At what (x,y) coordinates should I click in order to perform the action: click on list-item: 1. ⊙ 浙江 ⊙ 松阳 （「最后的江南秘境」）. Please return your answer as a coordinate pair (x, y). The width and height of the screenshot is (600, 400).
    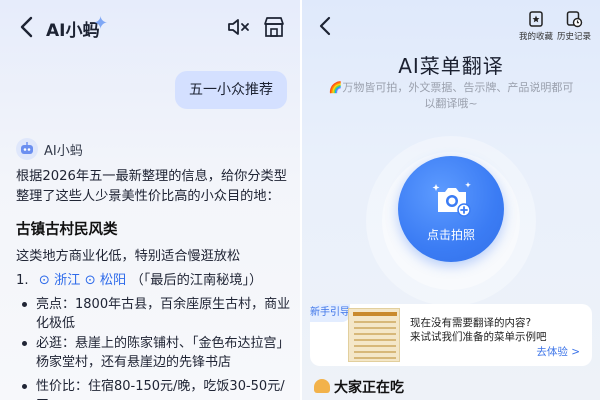
    Looking at the image, I should click on (139, 278).